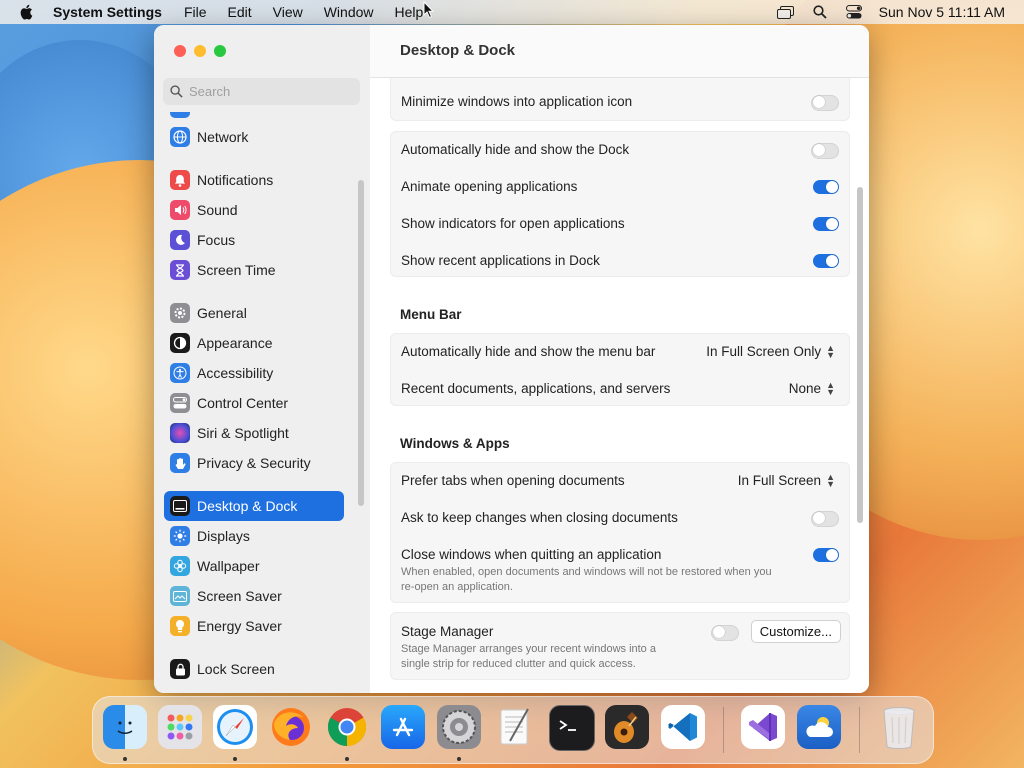 The height and width of the screenshot is (768, 1024). What do you see at coordinates (361, 343) in the screenshot?
I see `sidebar-scrollbar` at bounding box center [361, 343].